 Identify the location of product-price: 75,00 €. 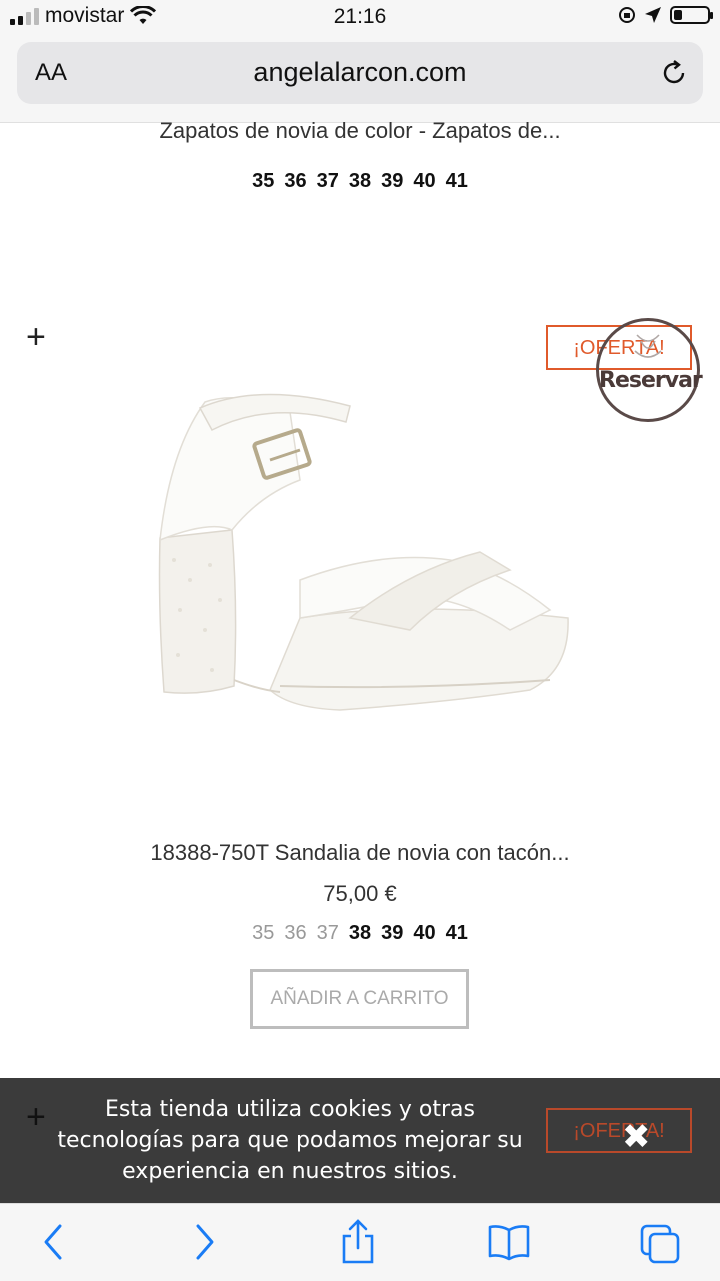
(360, 893).